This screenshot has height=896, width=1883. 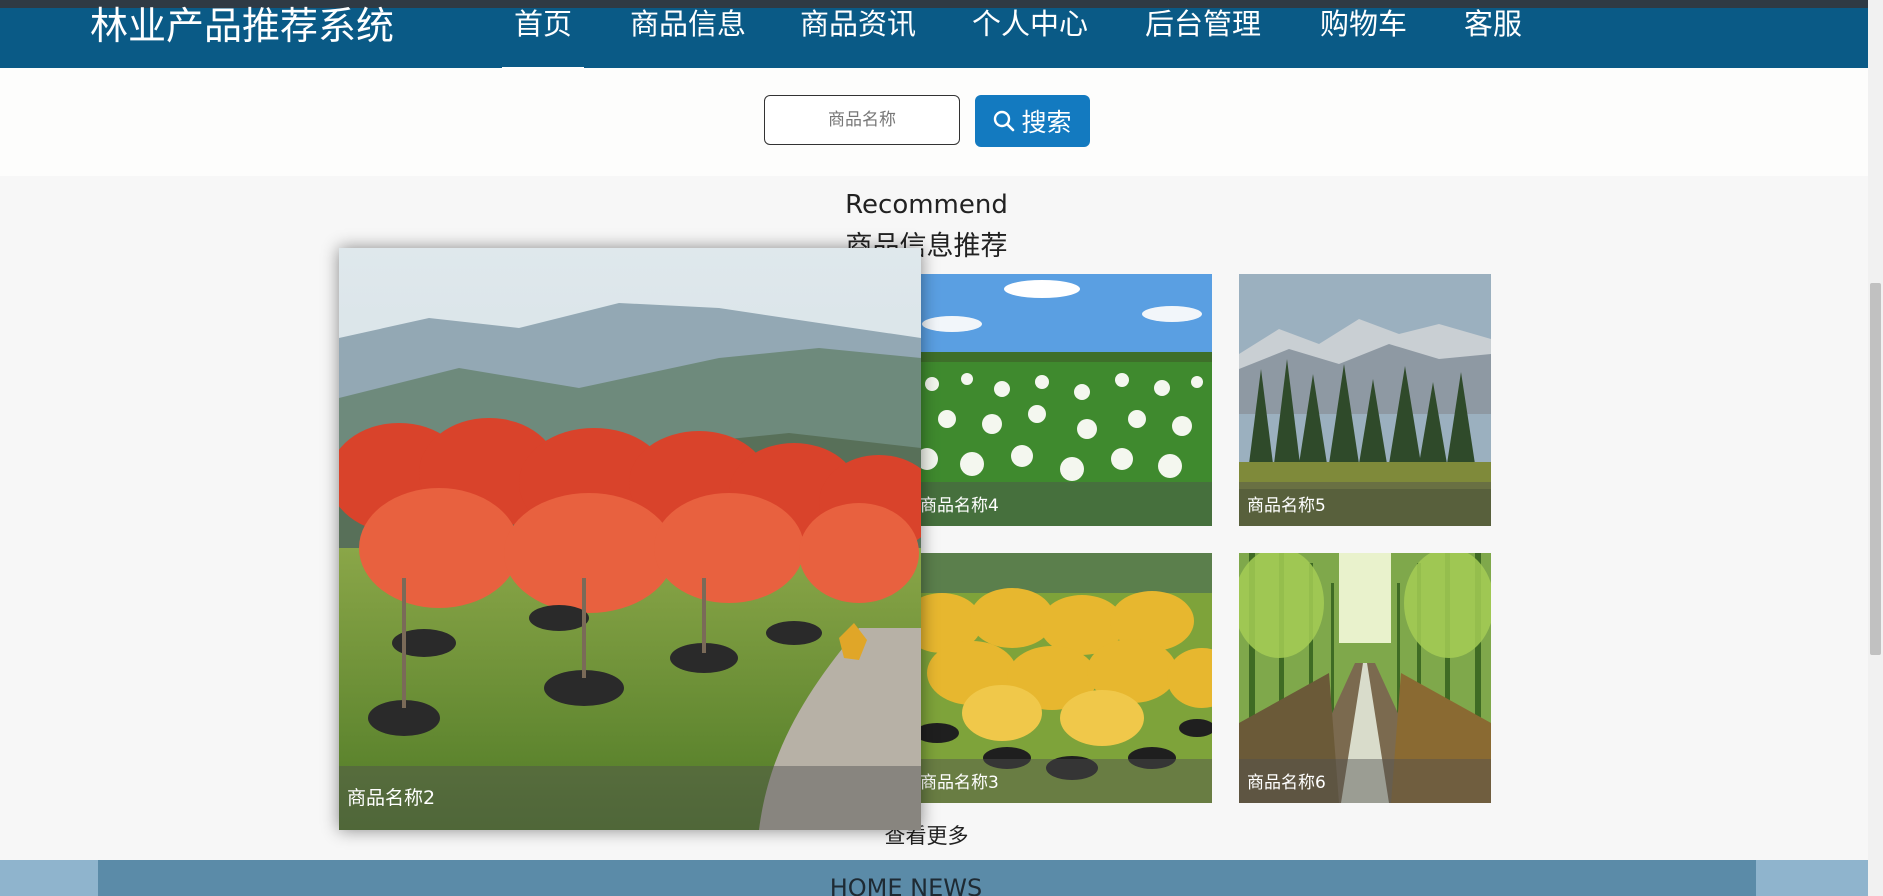 I want to click on product-card: 商品名称5, so click(x=1365, y=400).